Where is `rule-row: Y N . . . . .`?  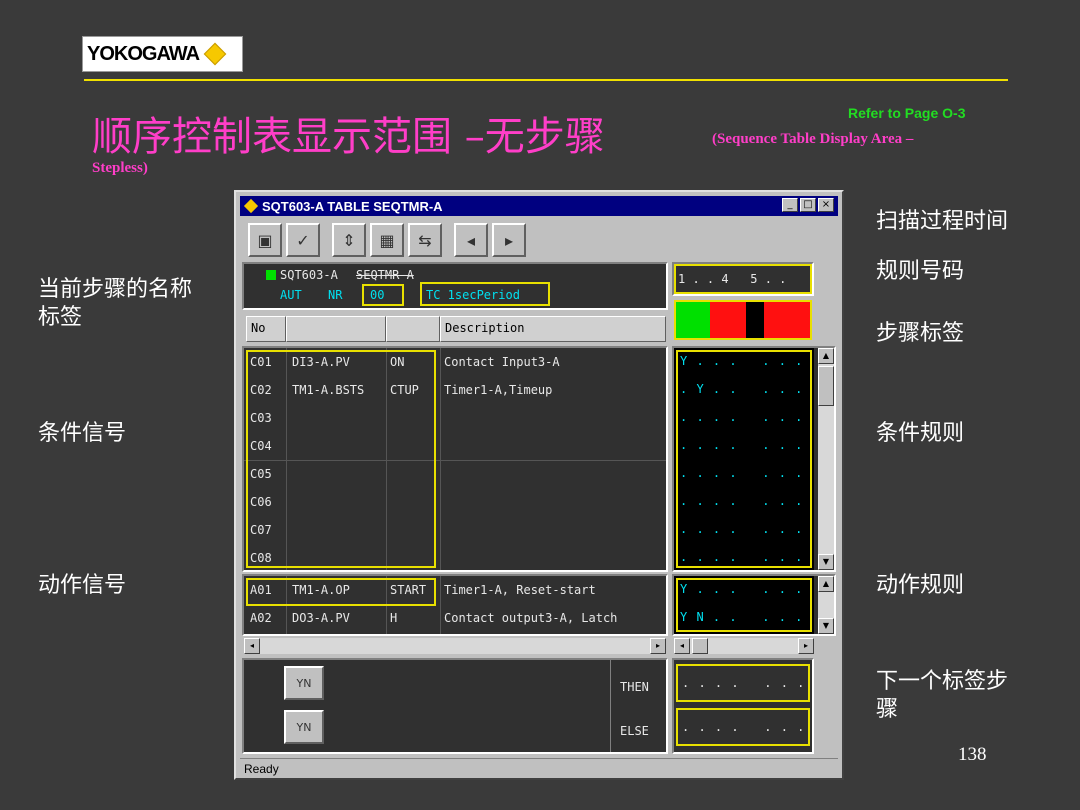 rule-row: Y N . . . . . is located at coordinates (741, 617).